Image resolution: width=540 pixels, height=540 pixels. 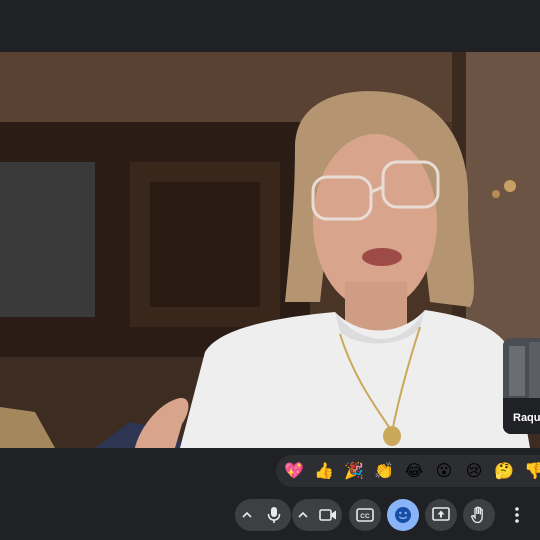 I want to click on call-controls-bar: CC, so click(x=270, y=517).